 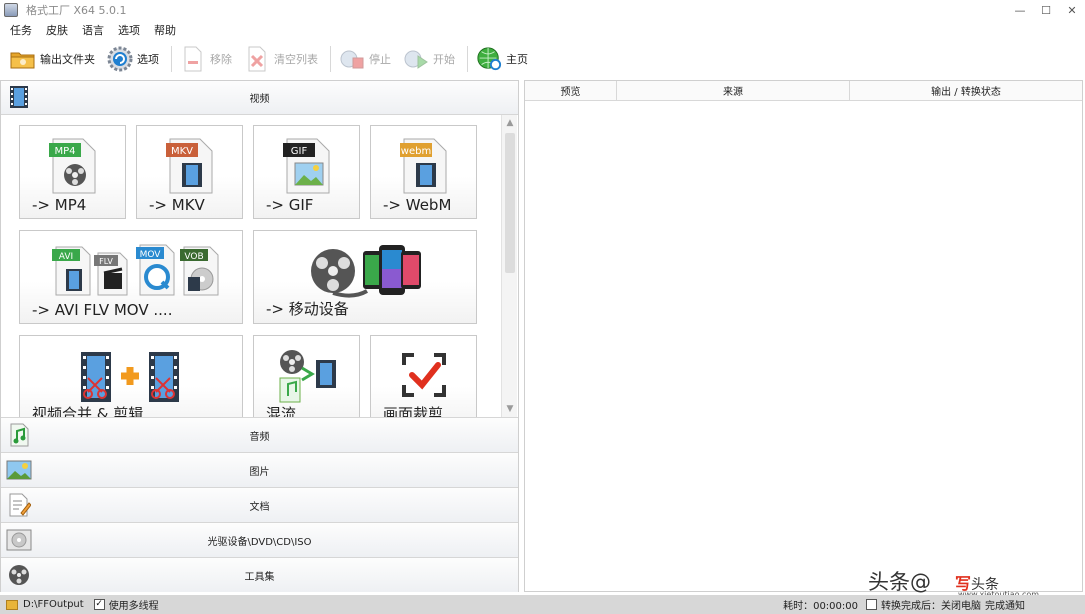 I want to click on home-label: 主页, so click(x=517, y=59).